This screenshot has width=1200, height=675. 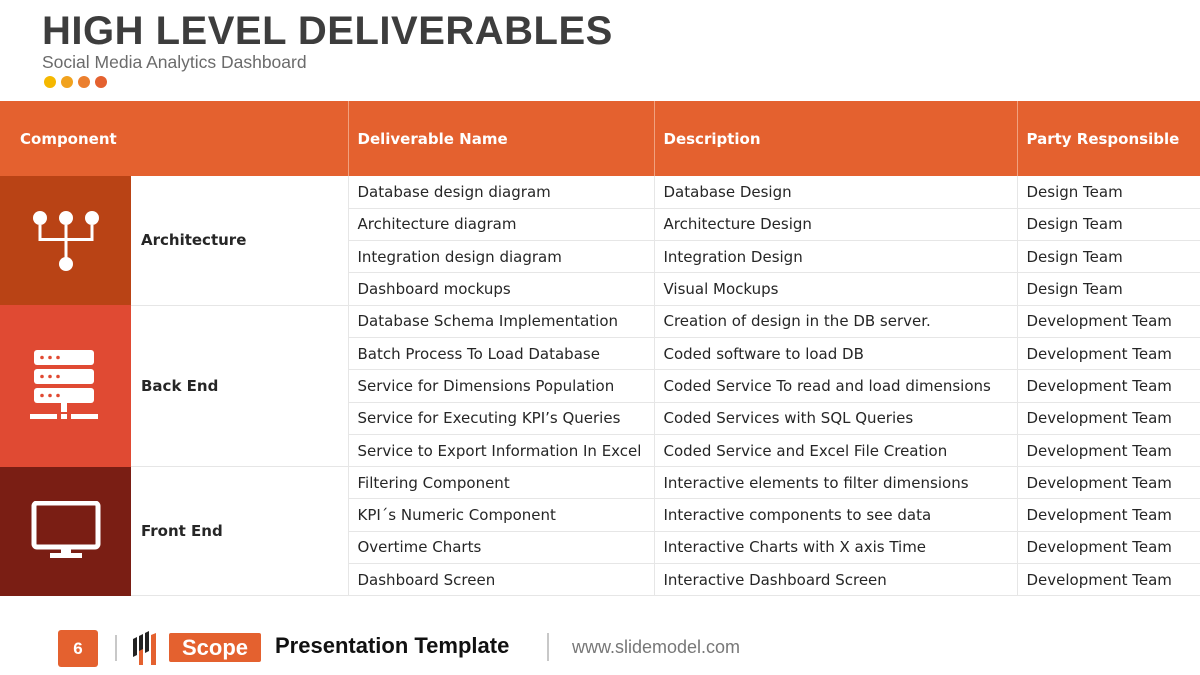 What do you see at coordinates (215, 647) in the screenshot?
I see `scope-badge: Scope` at bounding box center [215, 647].